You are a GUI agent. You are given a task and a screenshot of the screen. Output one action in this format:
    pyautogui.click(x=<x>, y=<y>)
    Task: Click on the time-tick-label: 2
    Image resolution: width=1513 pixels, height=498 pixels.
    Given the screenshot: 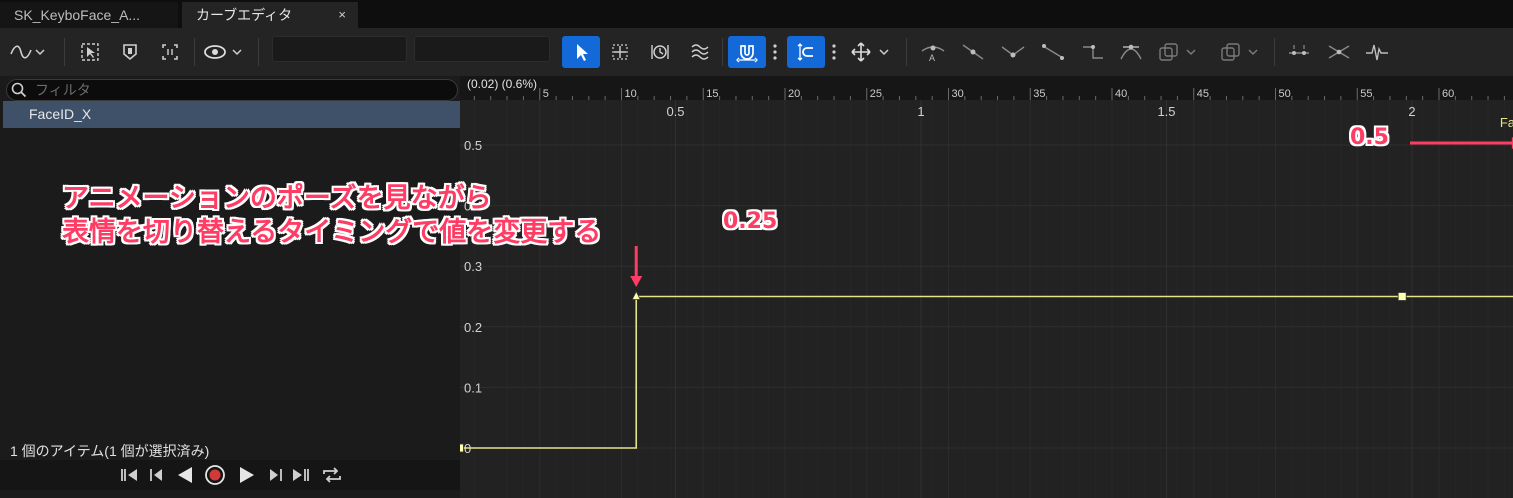 What is the action you would take?
    pyautogui.click(x=1411, y=111)
    